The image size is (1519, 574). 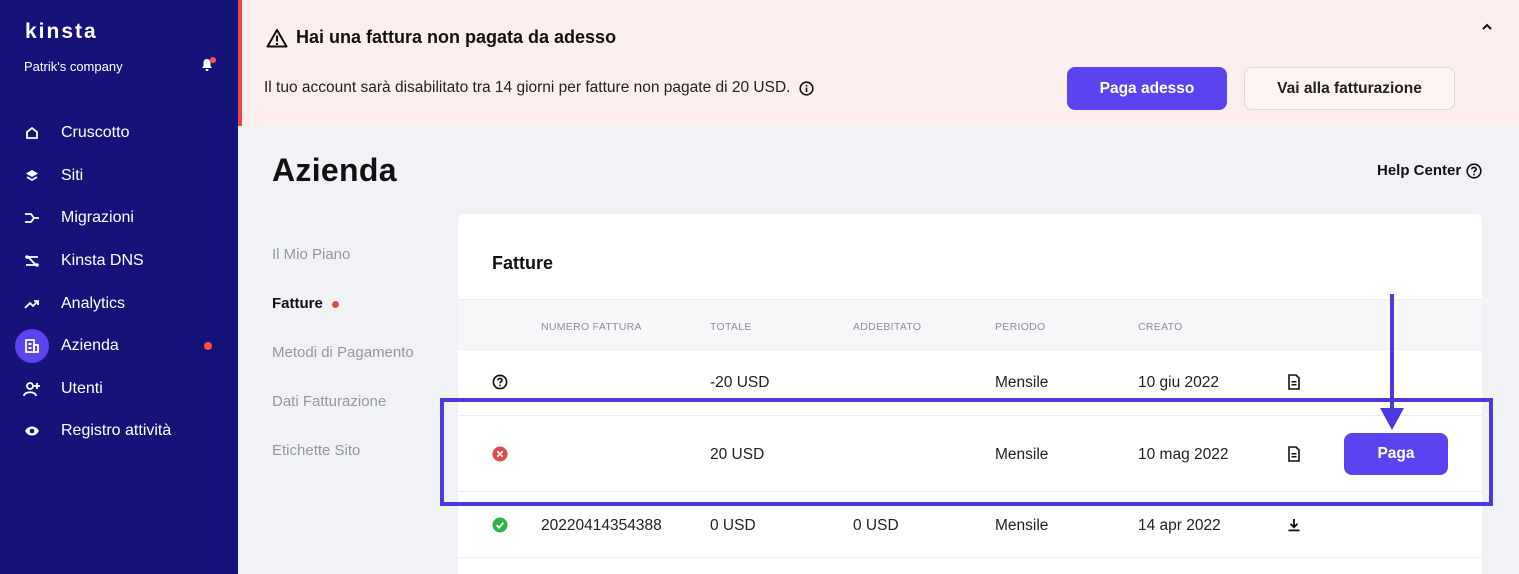 What do you see at coordinates (343, 270) in the screenshot?
I see `subnav-item-mio-piano: Il Mio Piano` at bounding box center [343, 270].